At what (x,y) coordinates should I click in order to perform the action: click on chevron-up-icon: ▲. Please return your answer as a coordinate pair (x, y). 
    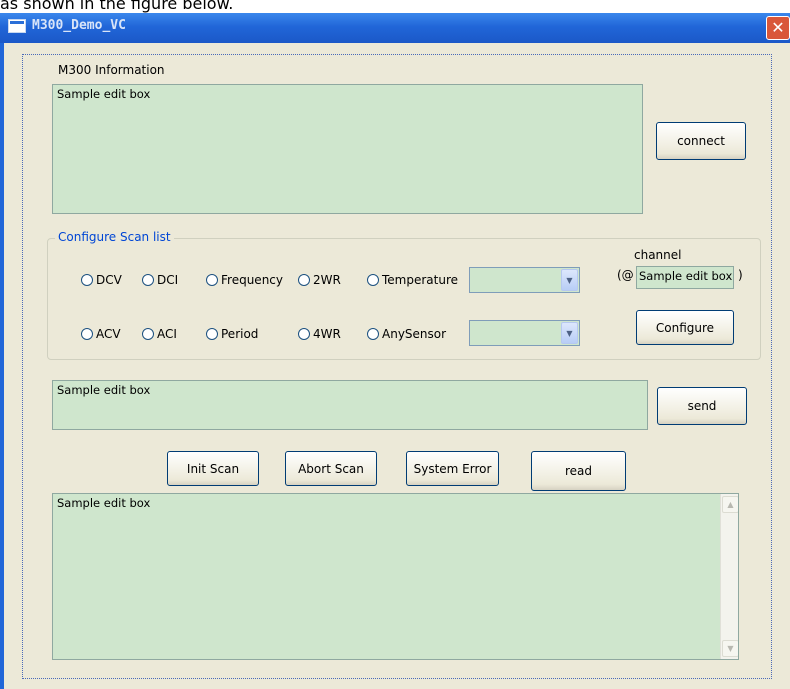
    Looking at the image, I should click on (730, 504).